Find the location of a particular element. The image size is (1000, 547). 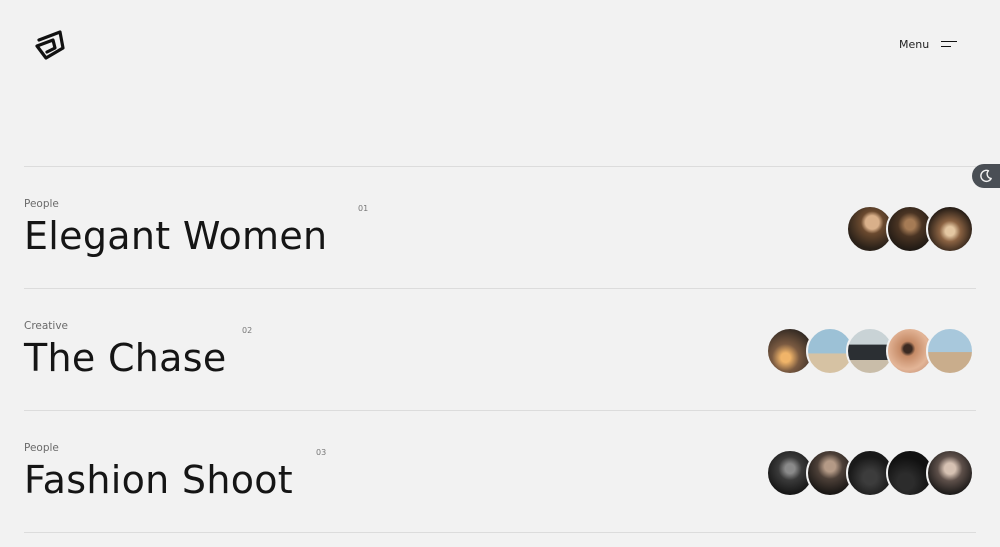

project-number: 03 is located at coordinates (321, 452).